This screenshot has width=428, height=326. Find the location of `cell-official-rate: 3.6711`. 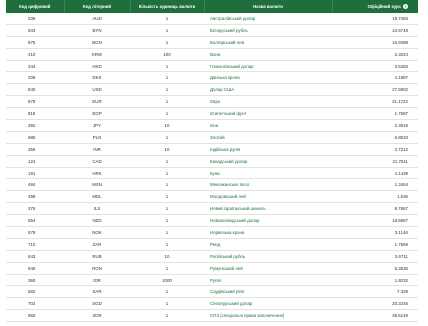

cell-official-rate: 3.6711 is located at coordinates (375, 256).